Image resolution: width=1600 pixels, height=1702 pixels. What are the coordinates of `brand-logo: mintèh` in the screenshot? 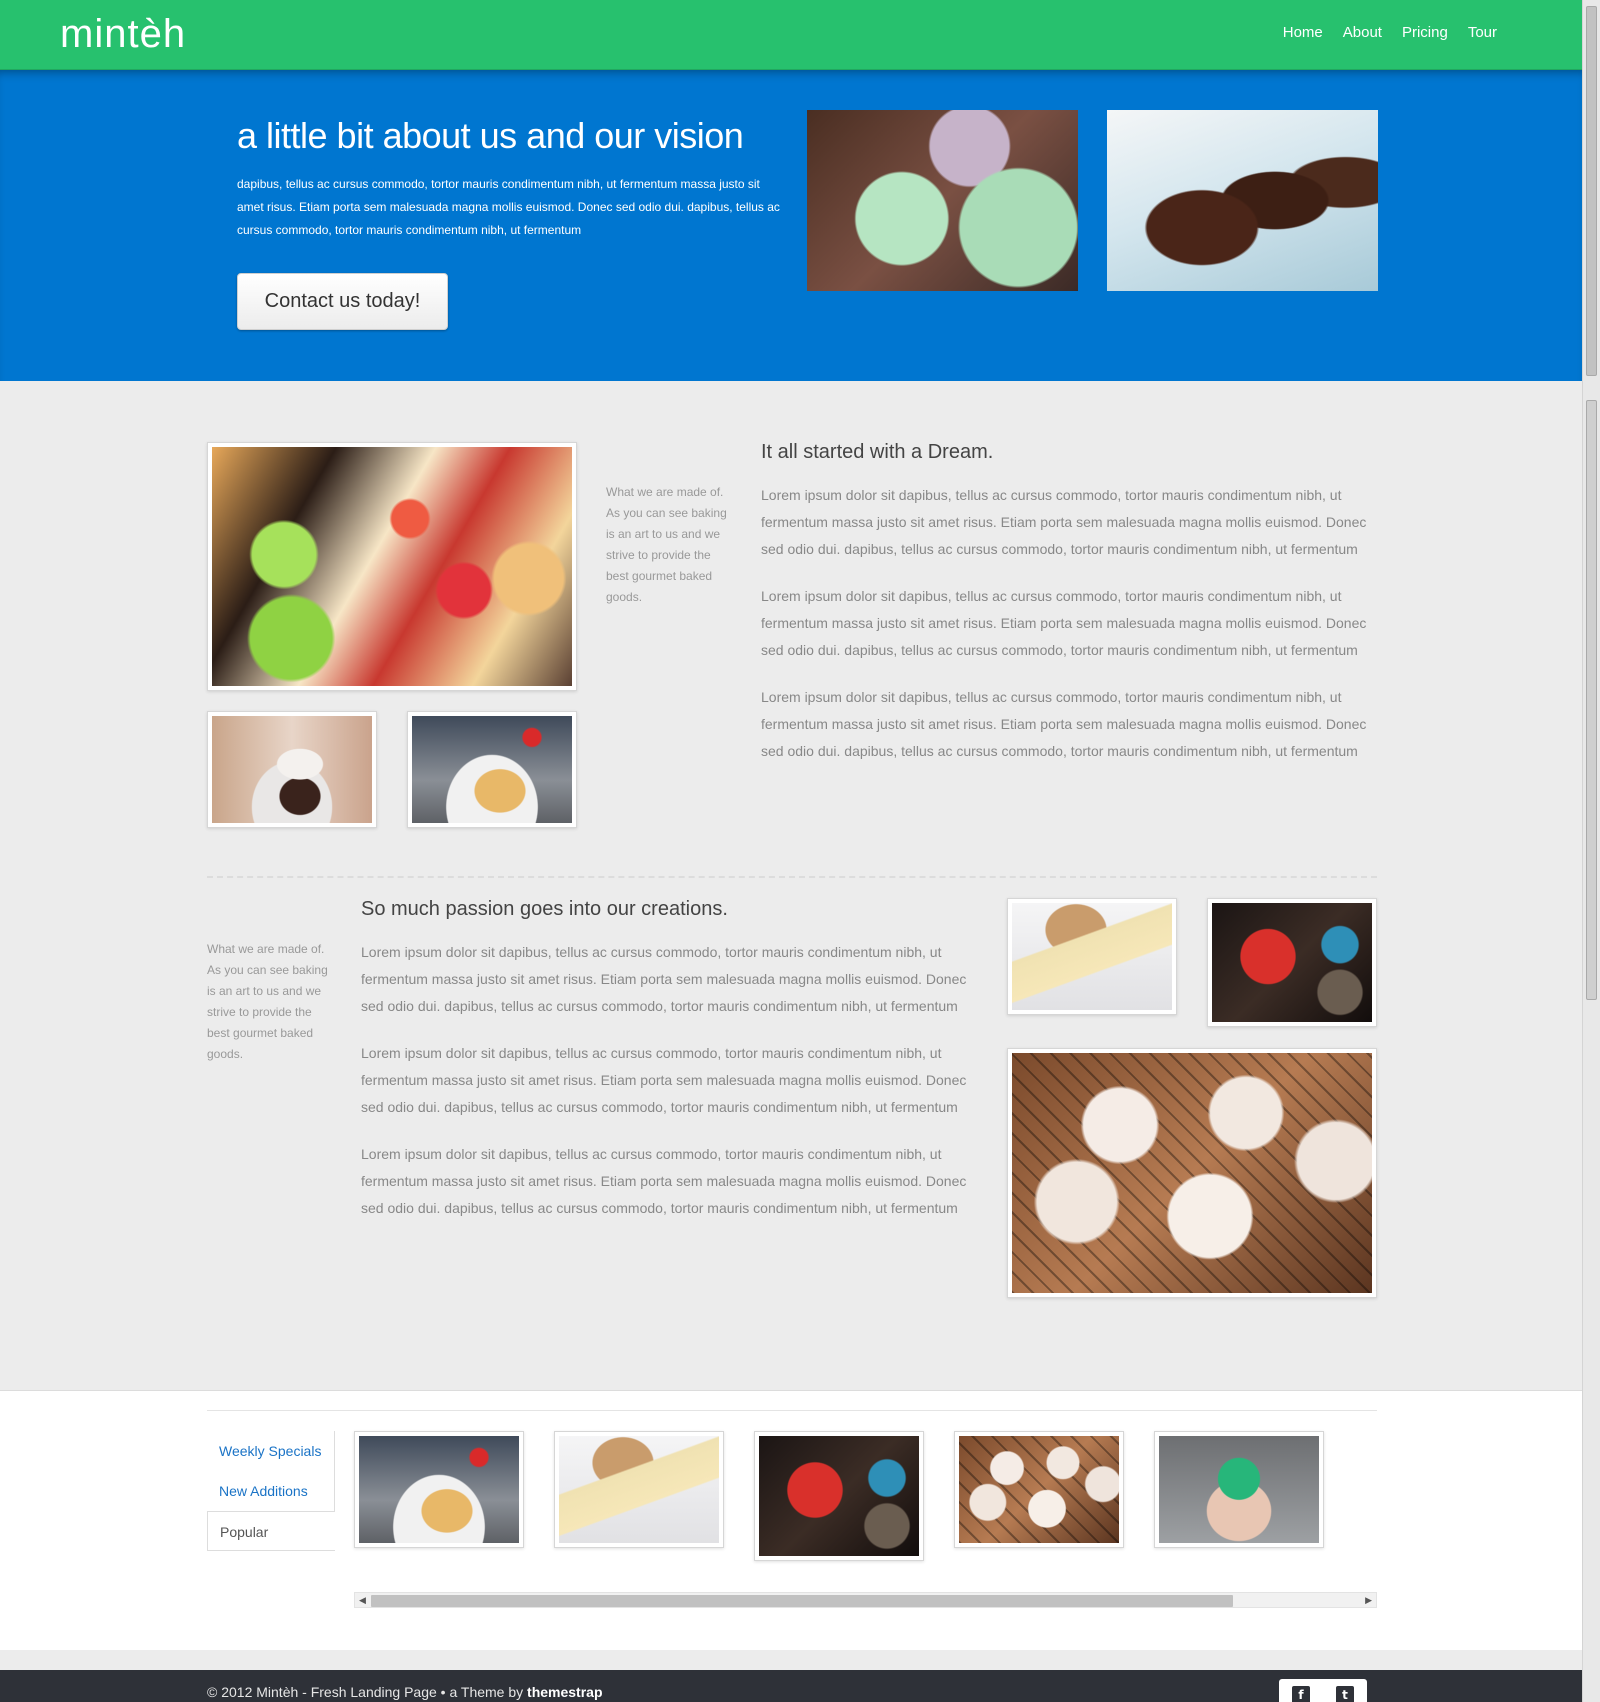 It's located at (123, 34).